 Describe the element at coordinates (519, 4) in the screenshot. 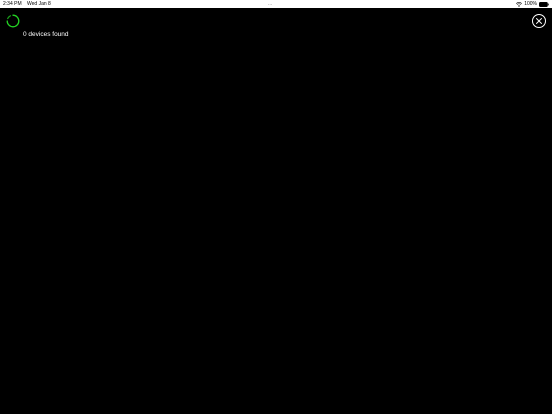

I see `wifi-icon` at that location.